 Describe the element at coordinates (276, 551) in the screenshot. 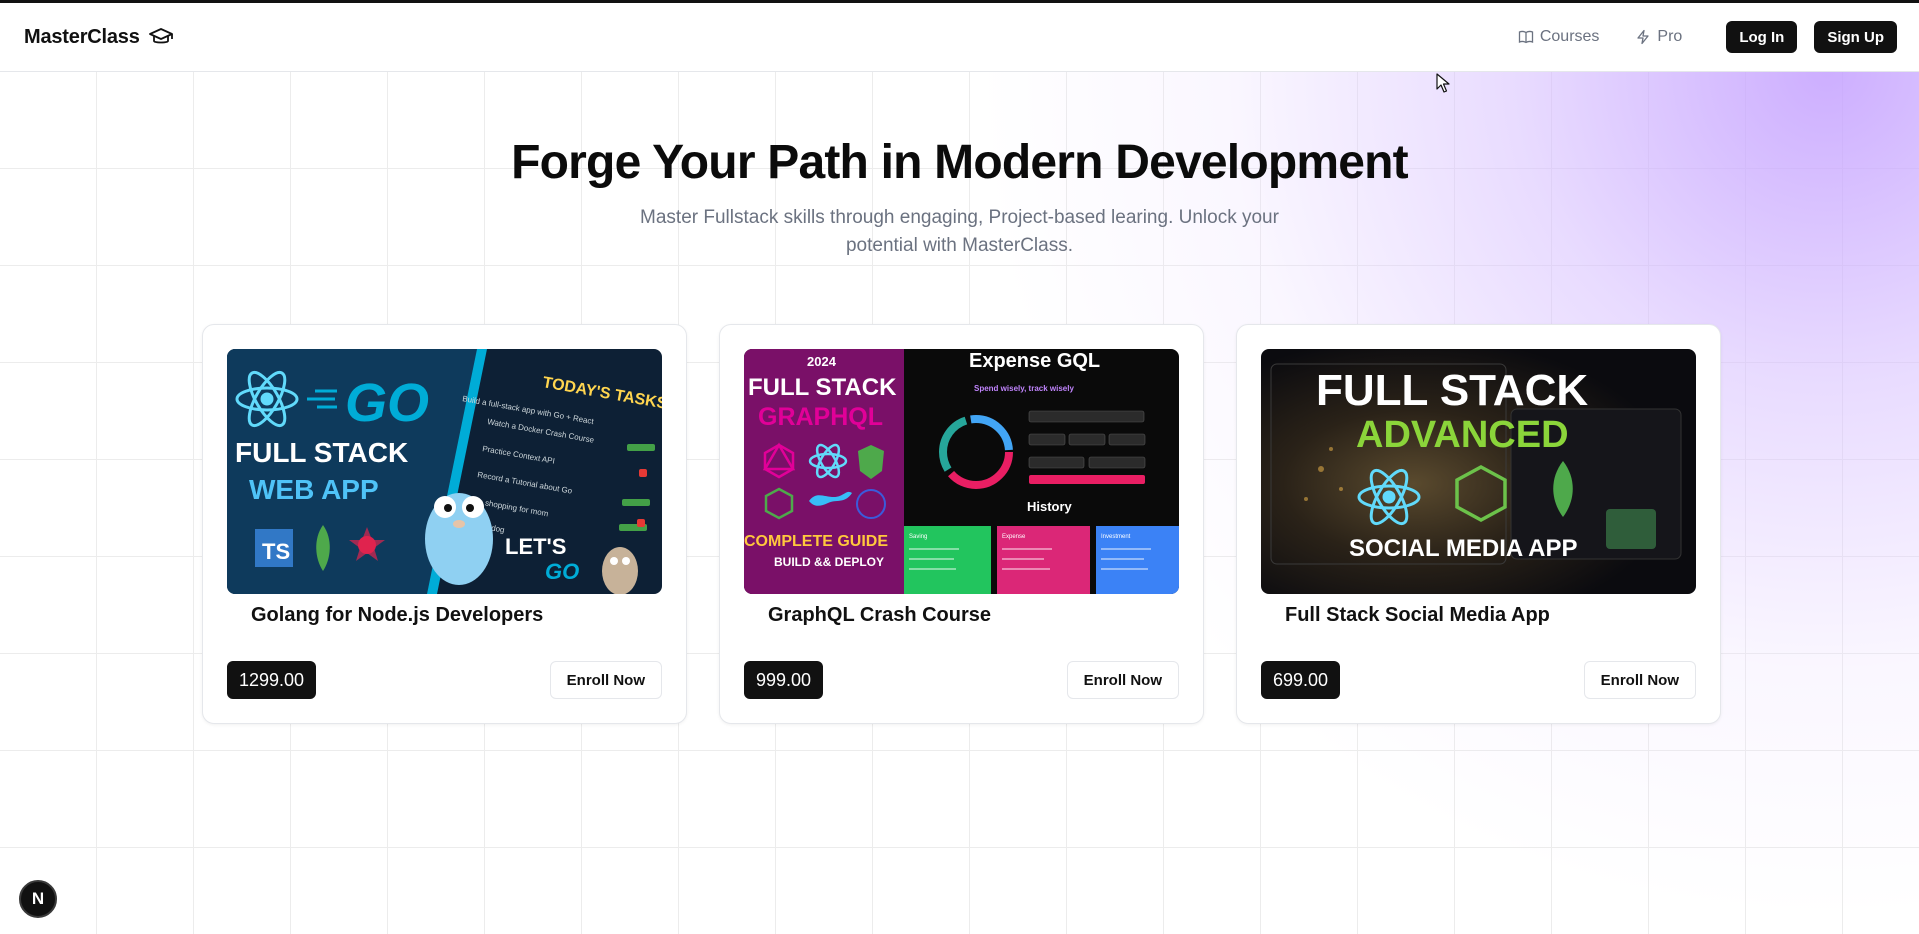

I see `thumb-ts-badge: TS` at that location.